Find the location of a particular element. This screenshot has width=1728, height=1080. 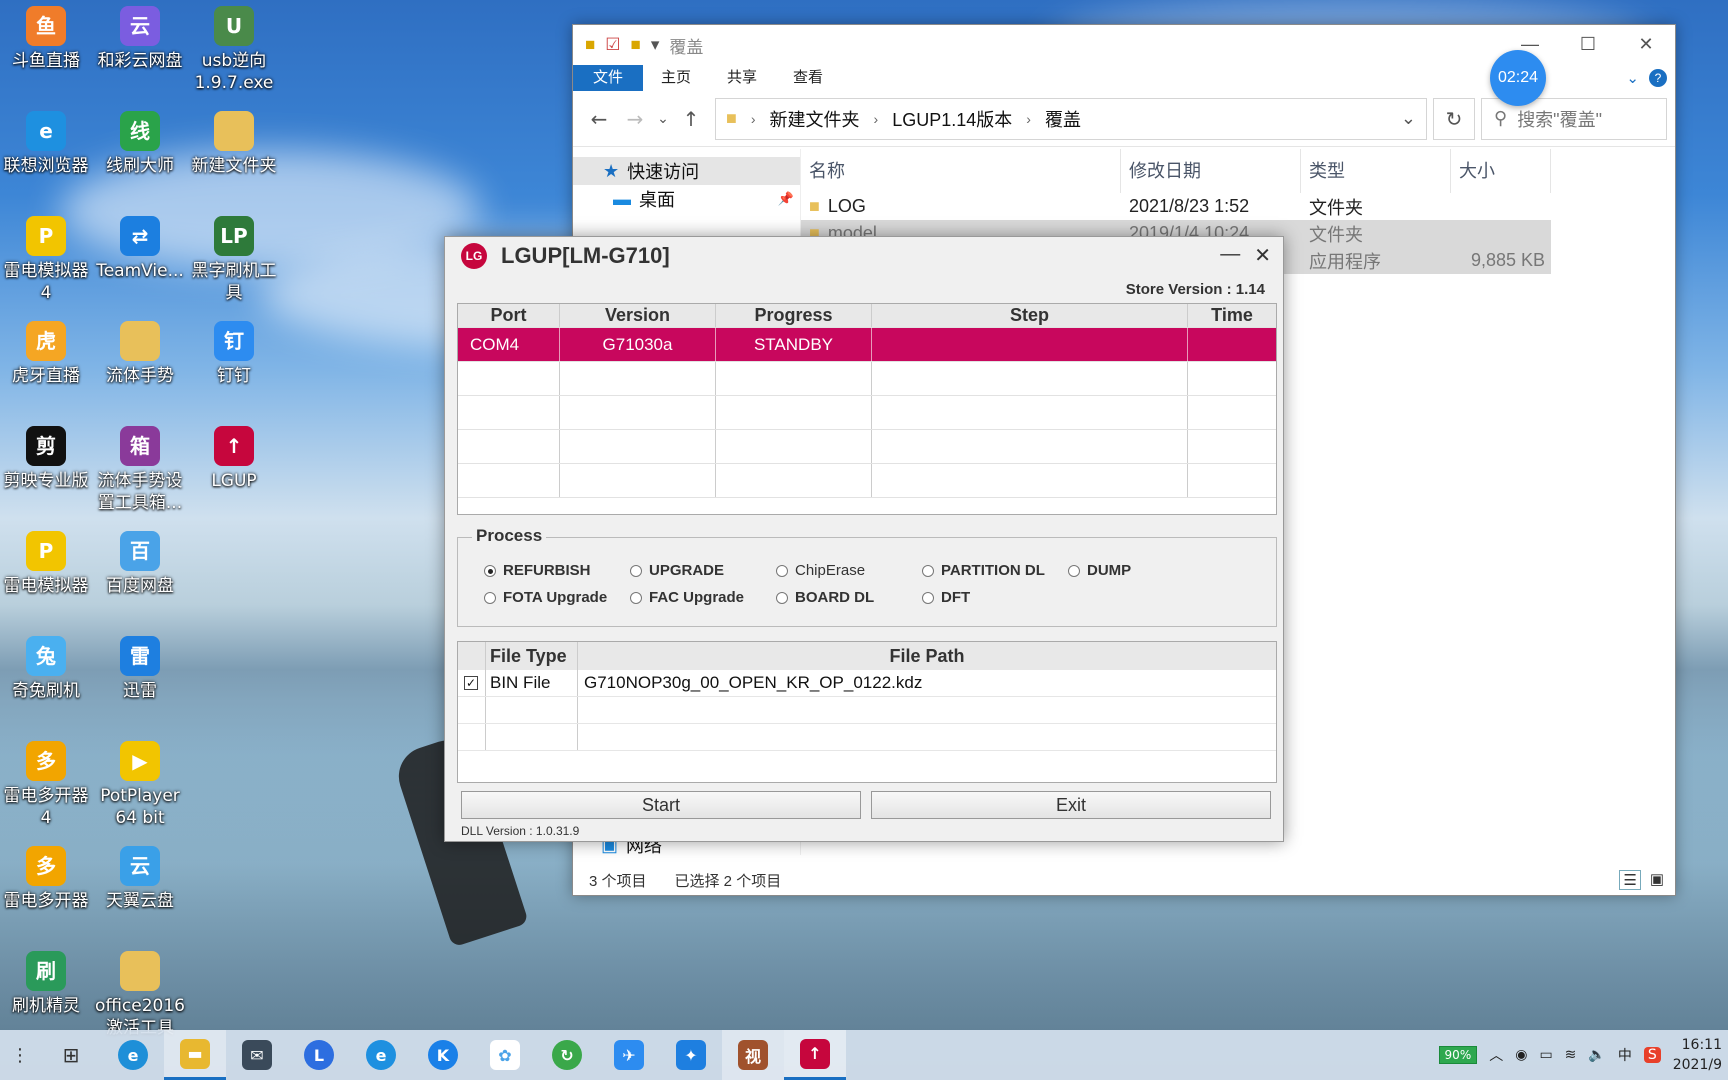

details-view-icon: ☰ is located at coordinates (1630, 880).